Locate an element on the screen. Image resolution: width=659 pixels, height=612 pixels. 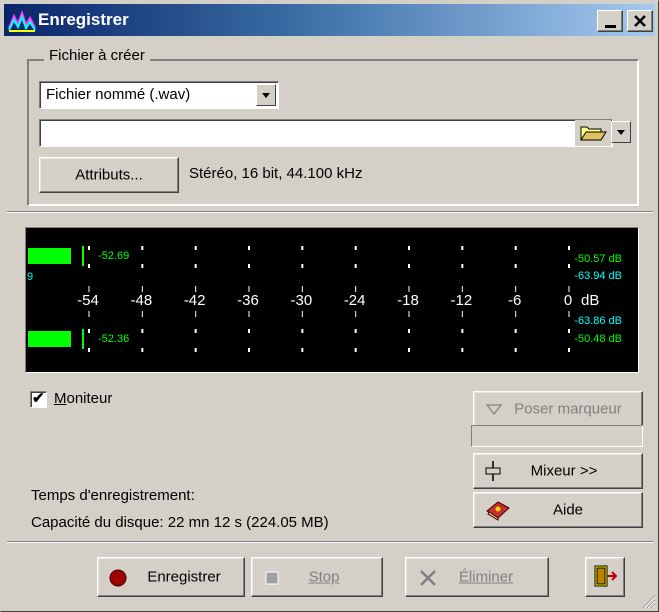
minimize-button is located at coordinates (610, 21).